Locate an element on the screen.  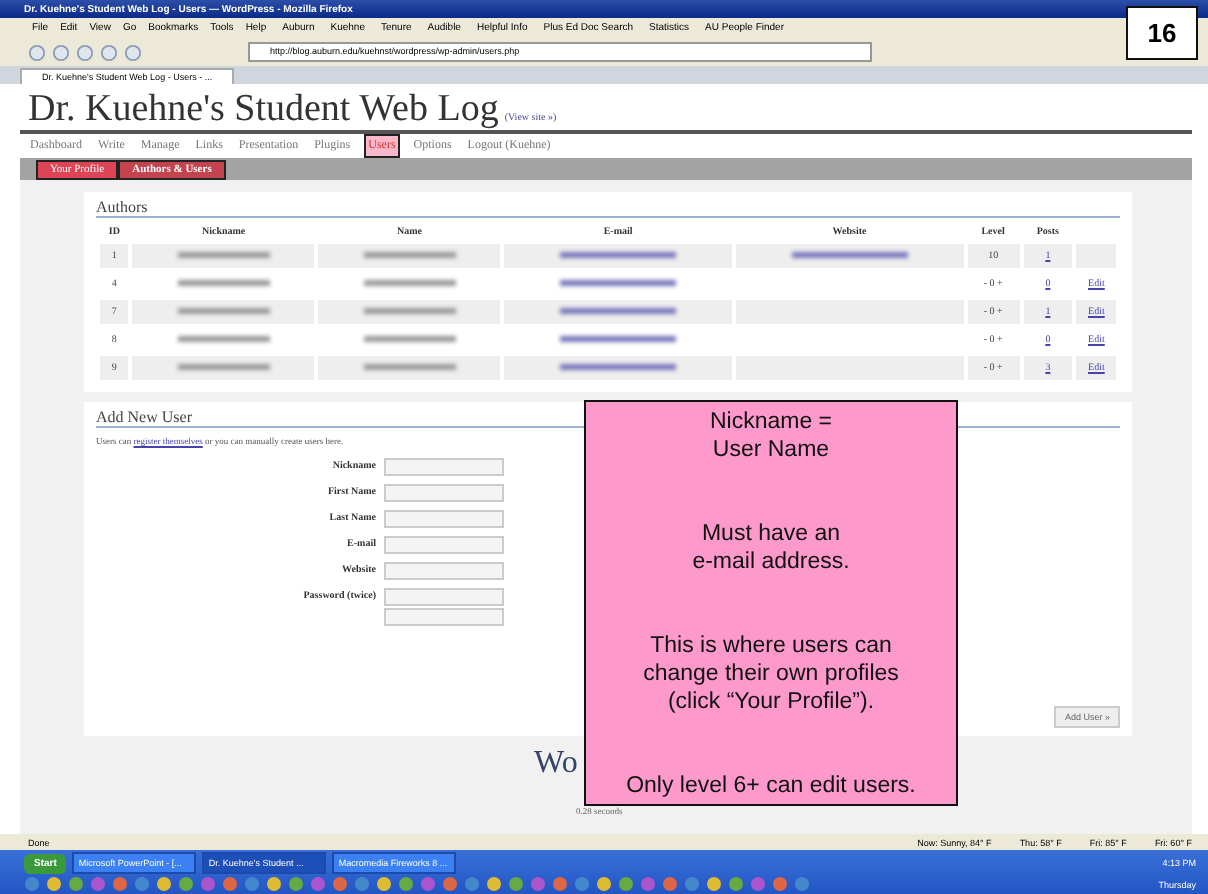
callout-text: Must have an e-mail address. is located at coordinates (771, 548).